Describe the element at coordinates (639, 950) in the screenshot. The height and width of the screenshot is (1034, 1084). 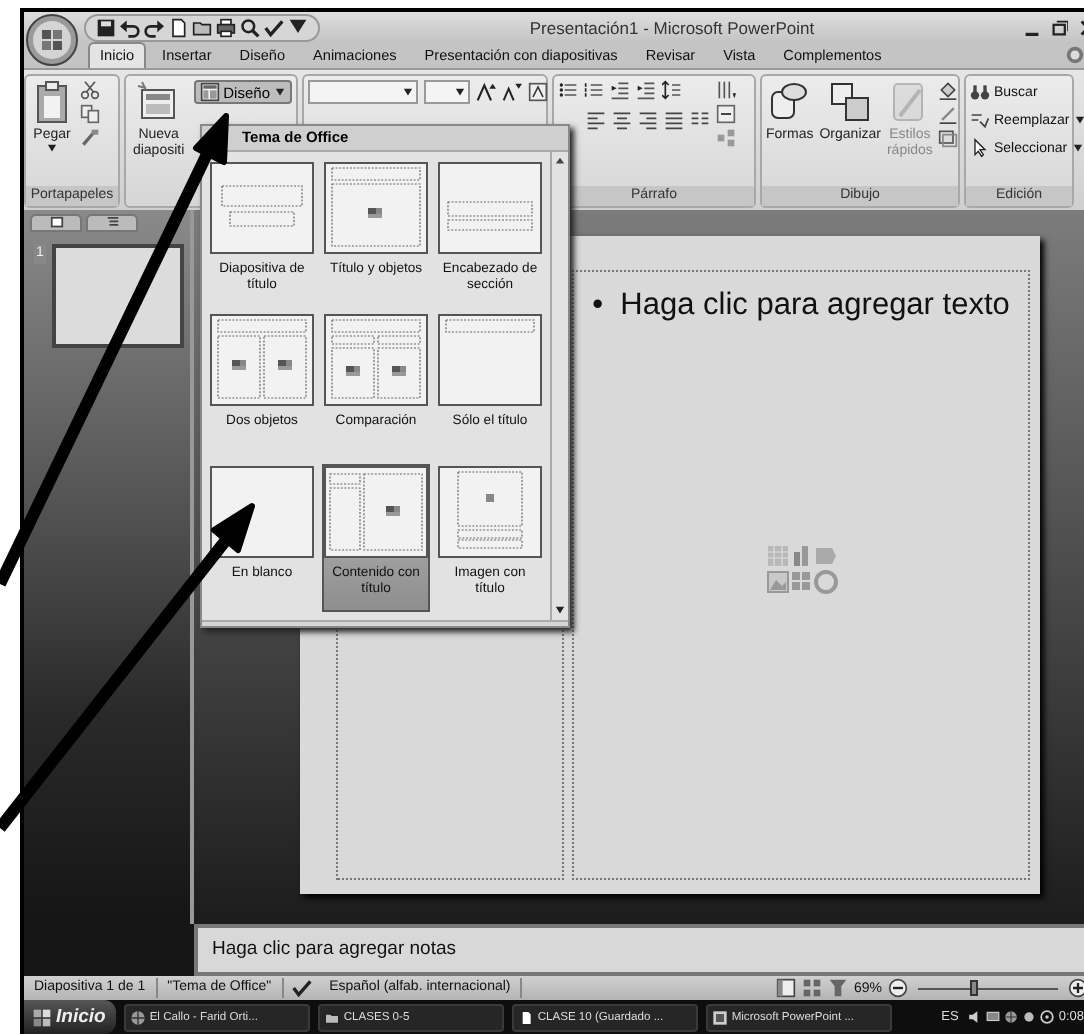
I see `notes-field: Haga clic para agregar notas` at that location.